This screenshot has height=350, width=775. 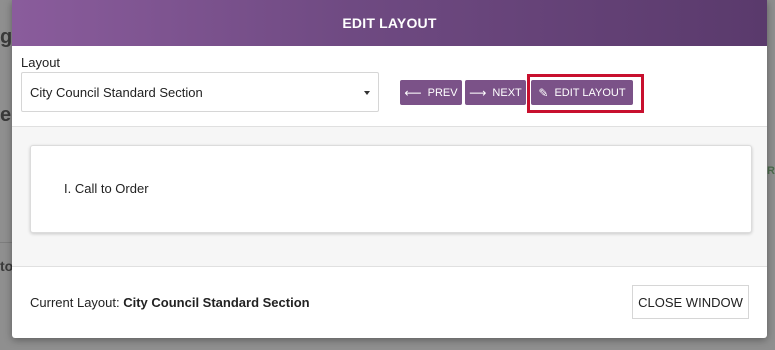 What do you see at coordinates (367, 93) in the screenshot?
I see `chevron-down-icon` at bounding box center [367, 93].